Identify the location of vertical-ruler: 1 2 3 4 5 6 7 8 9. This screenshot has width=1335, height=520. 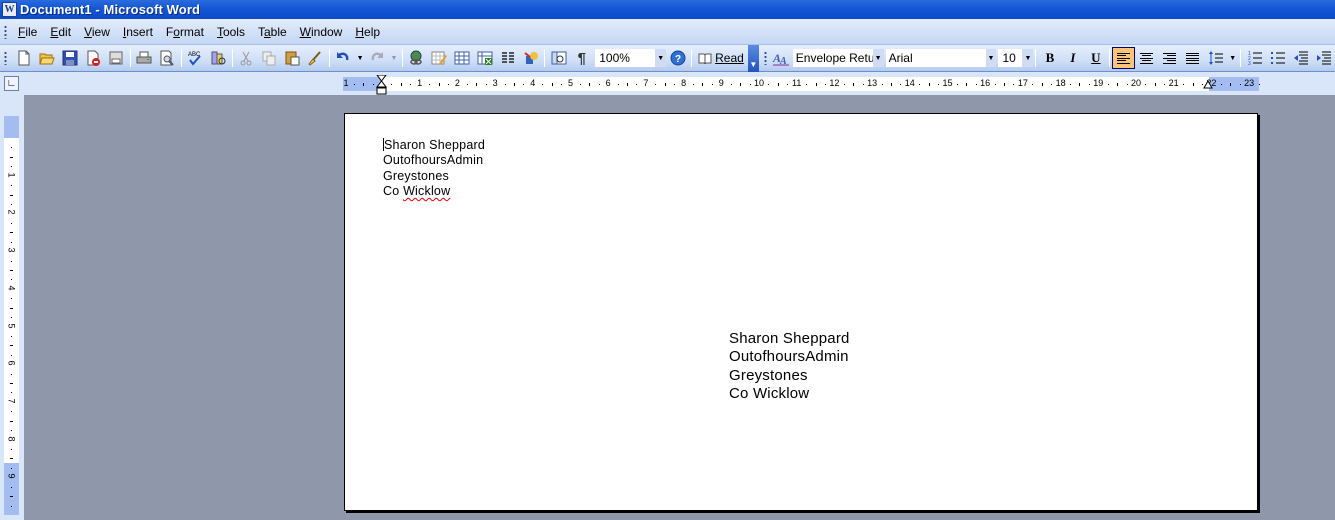
(11, 315).